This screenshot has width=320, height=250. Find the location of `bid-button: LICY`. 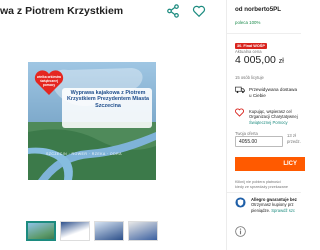

bid-button: LICY is located at coordinates (270, 164).